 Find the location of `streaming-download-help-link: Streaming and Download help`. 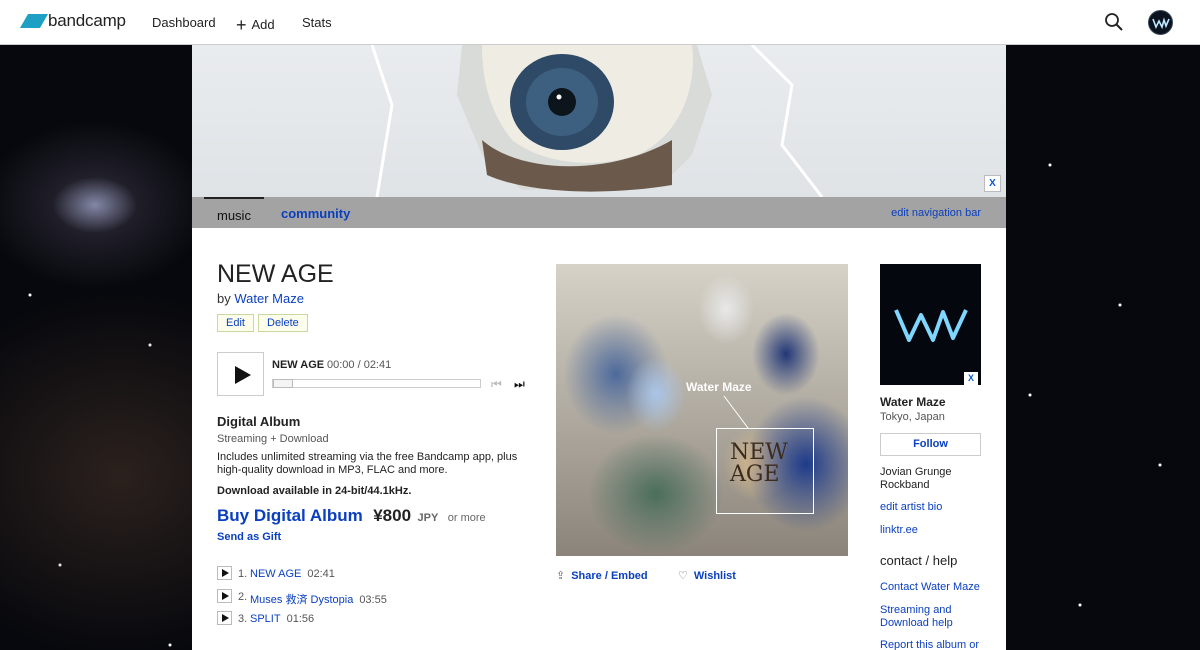

streaming-download-help-link: Streaming and Download help is located at coordinates (925, 617).